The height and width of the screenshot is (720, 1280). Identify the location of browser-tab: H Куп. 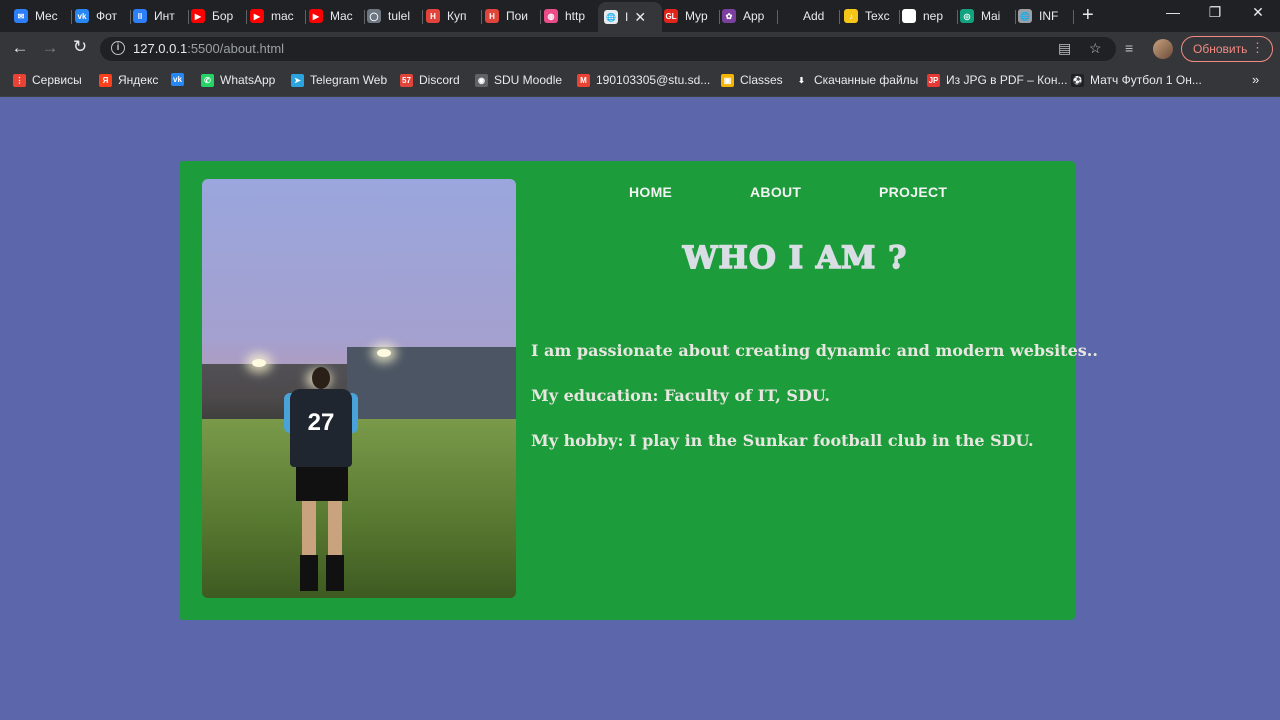
(451, 16).